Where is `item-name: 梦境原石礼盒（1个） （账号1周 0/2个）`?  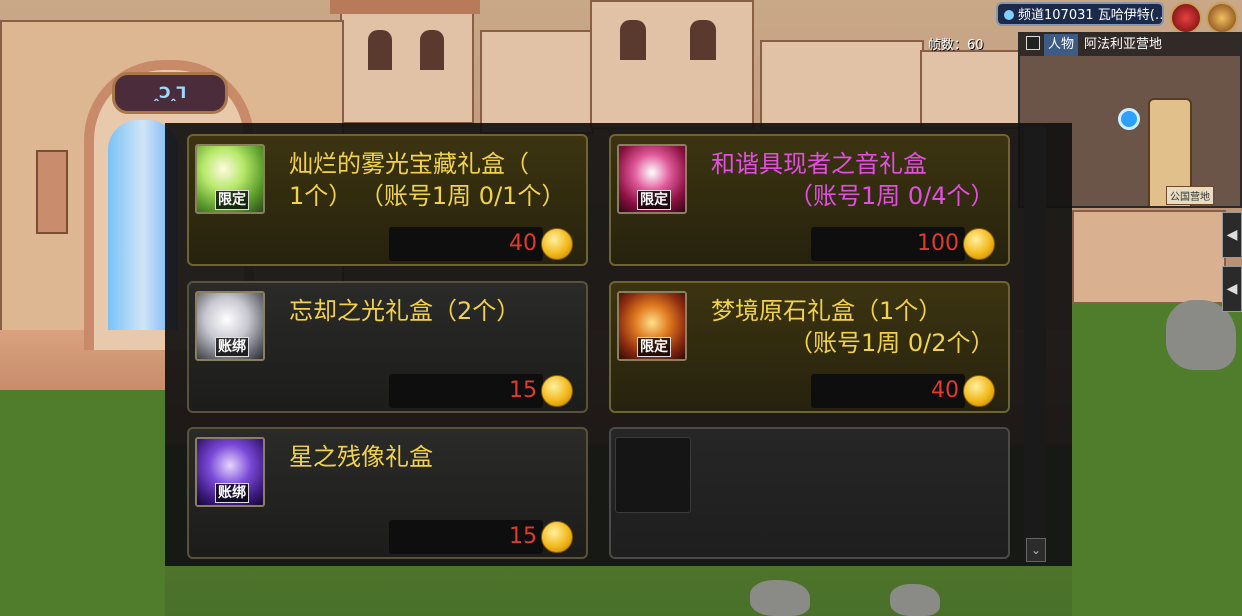 item-name: 梦境原石礼盒（1个） （账号1周 0/2个） is located at coordinates (856, 327).